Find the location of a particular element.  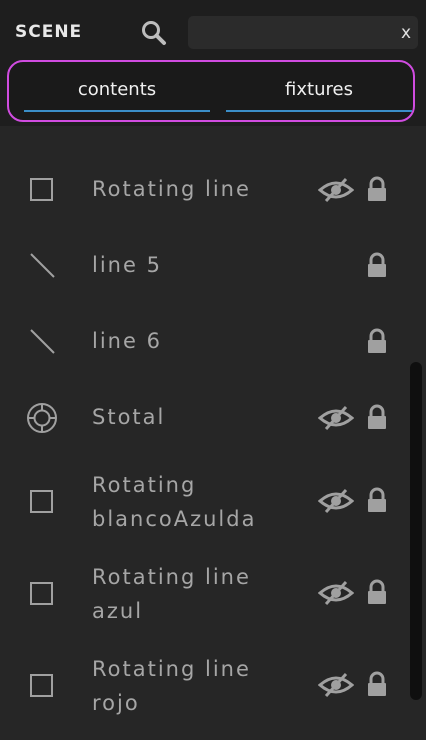

search-input is located at coordinates (303, 32).